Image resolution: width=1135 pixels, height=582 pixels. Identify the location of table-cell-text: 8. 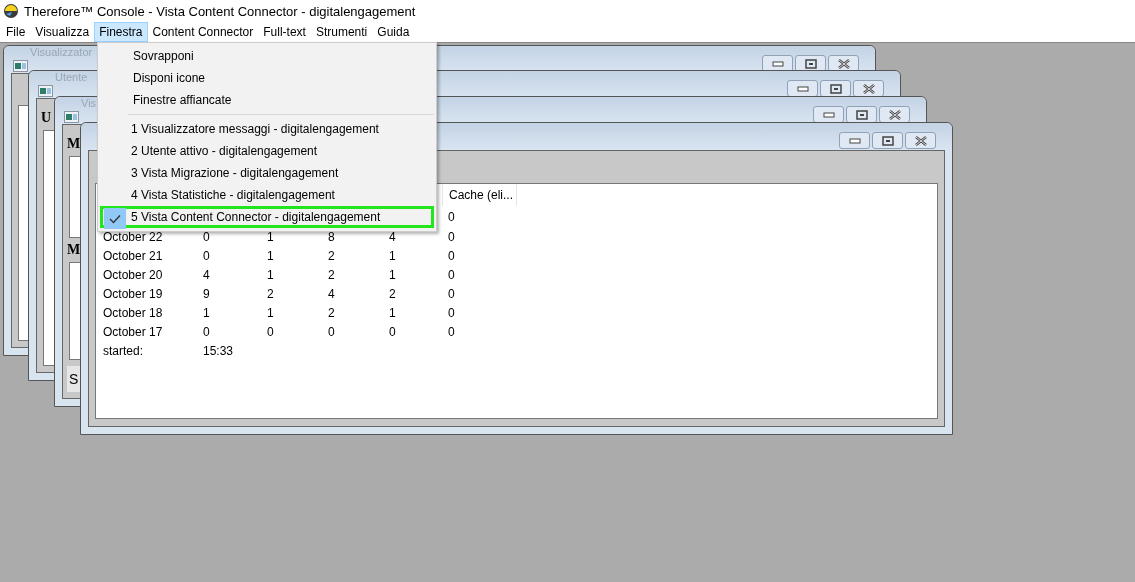
(332, 236).